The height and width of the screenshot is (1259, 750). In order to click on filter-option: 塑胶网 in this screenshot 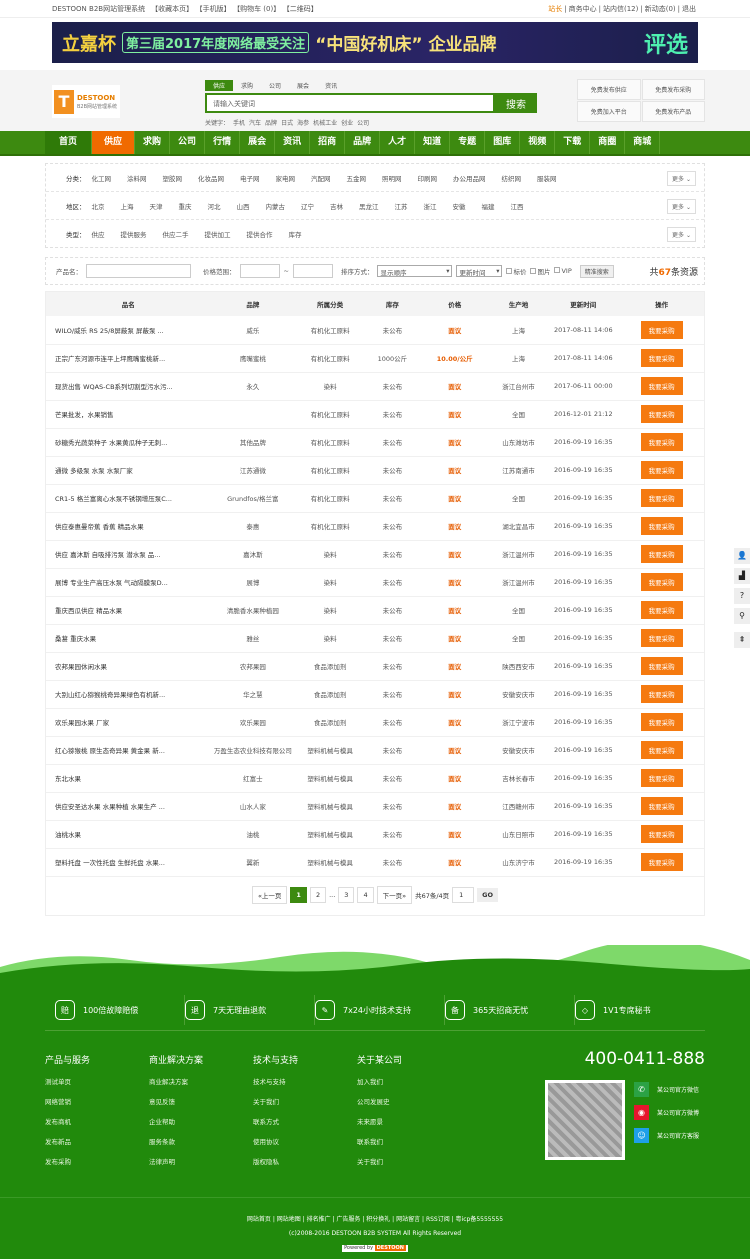, I will do `click(173, 178)`.